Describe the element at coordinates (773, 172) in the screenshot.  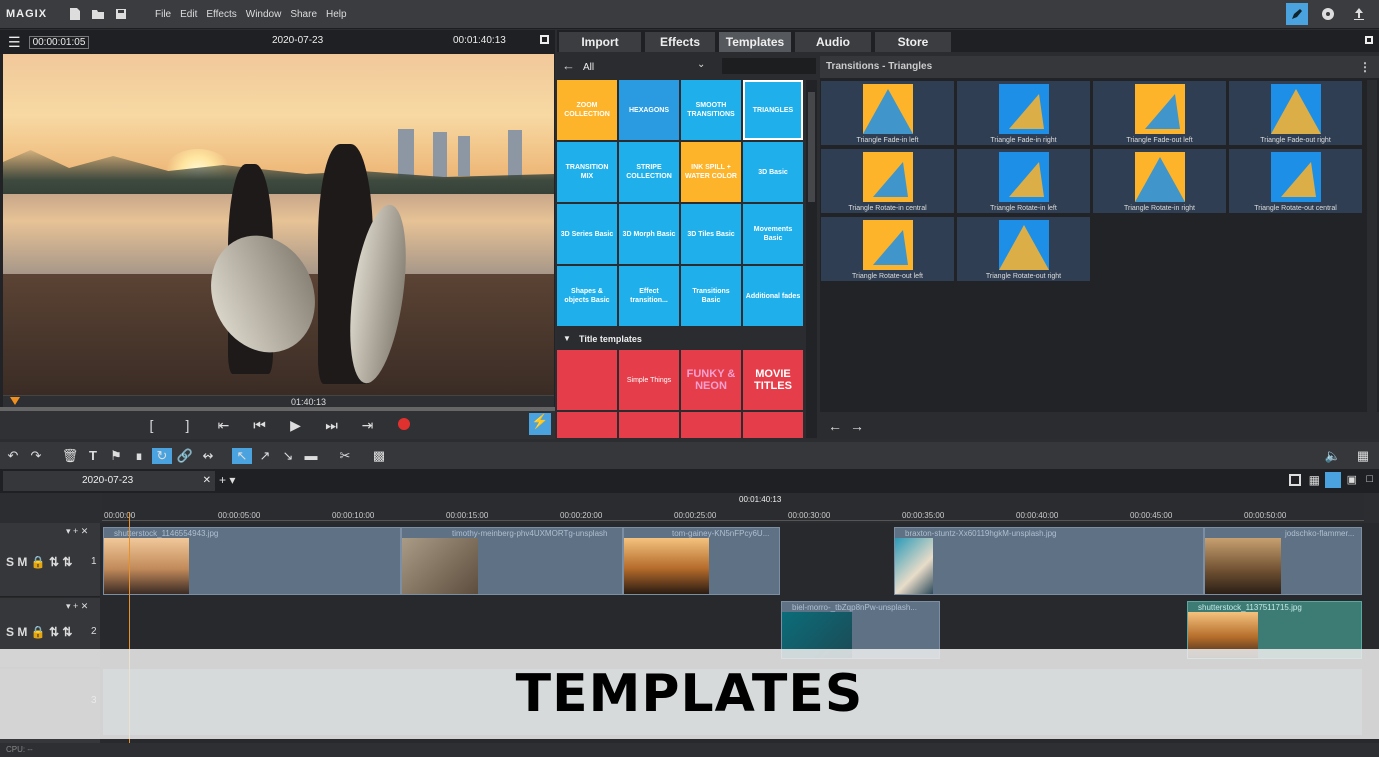
I see `tile-3d-basic: 3D Basic` at that location.